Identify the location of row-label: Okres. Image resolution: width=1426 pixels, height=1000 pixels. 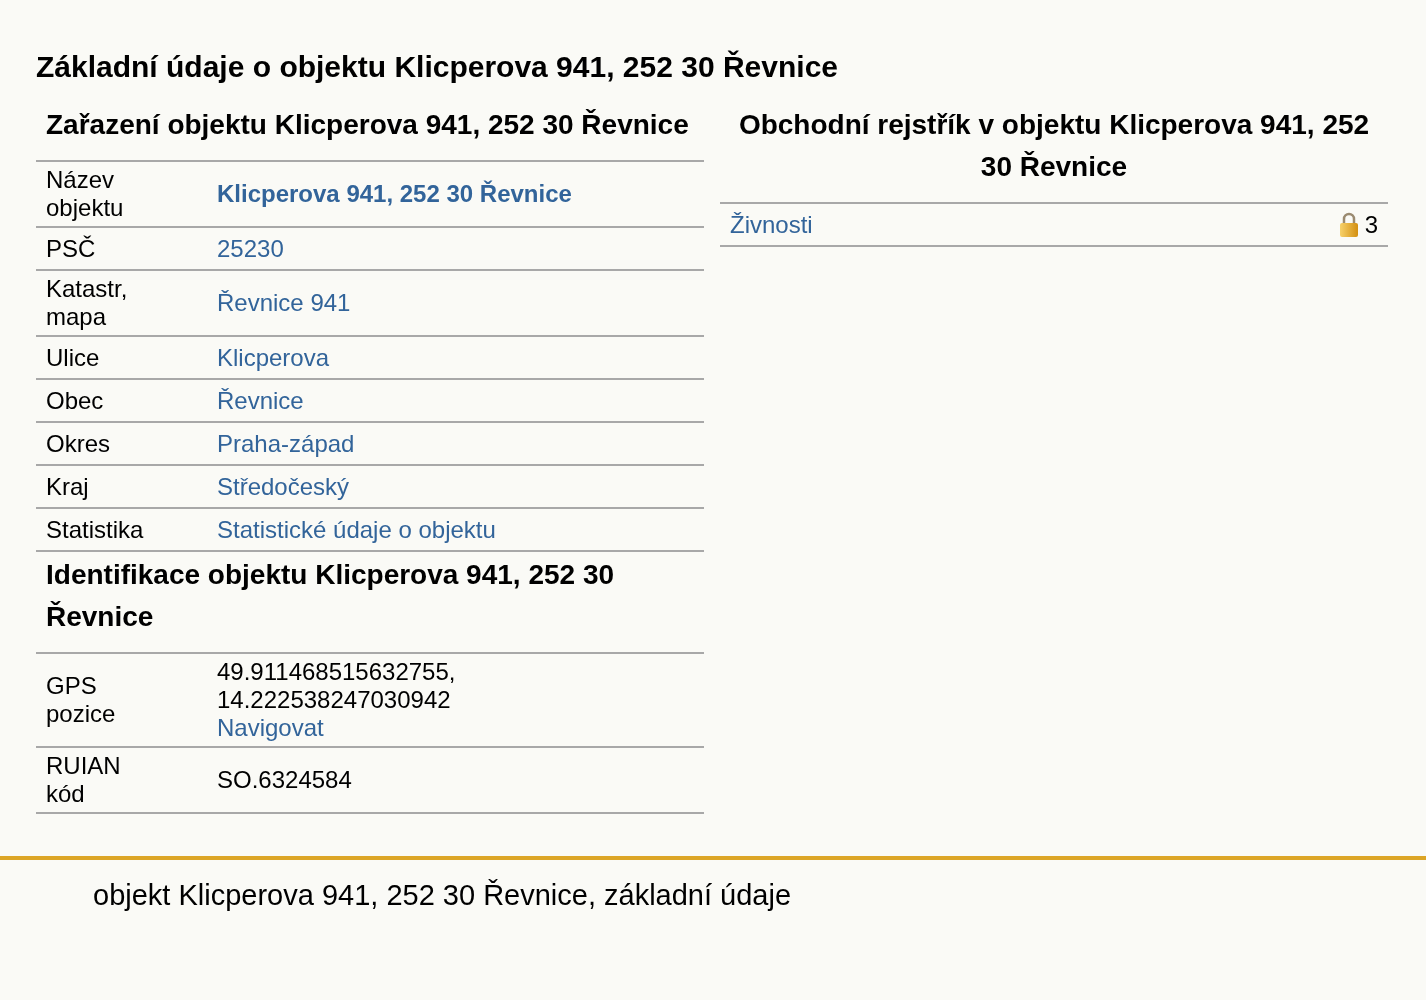
(78, 443).